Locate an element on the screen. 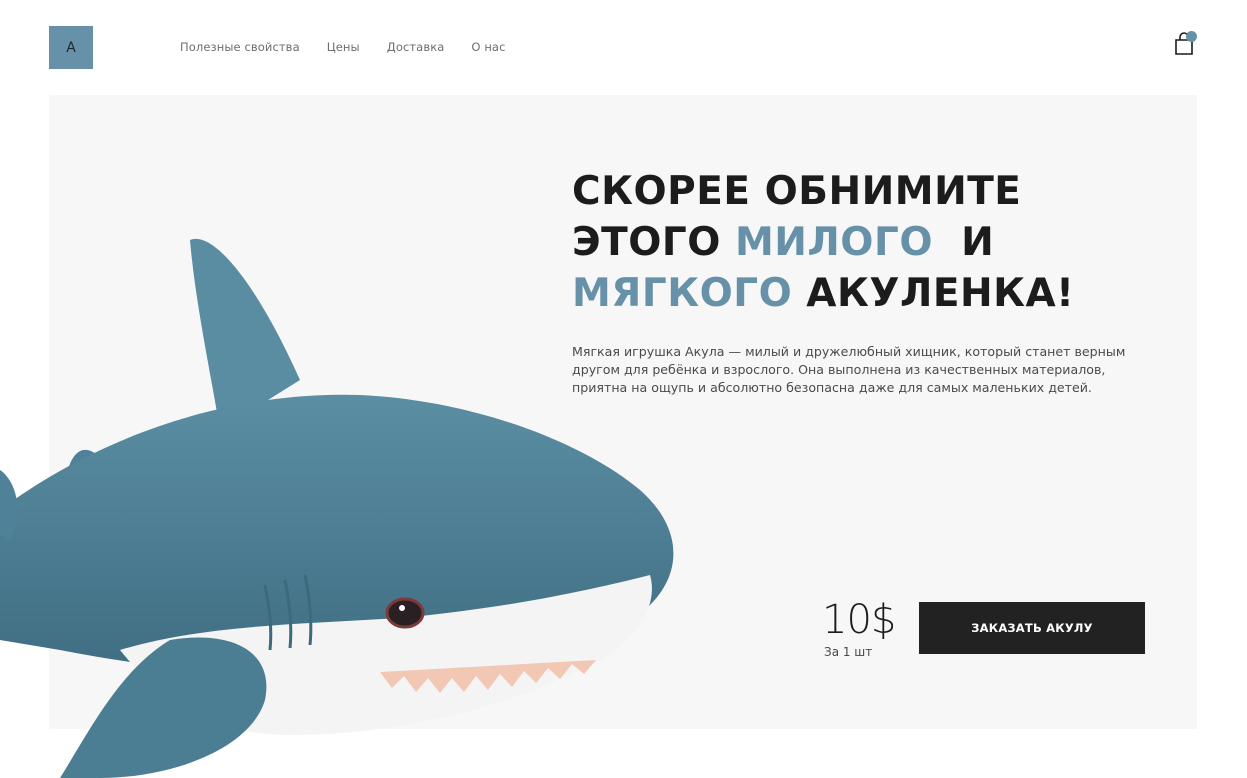  nav-item-about: О нас is located at coordinates (488, 47).